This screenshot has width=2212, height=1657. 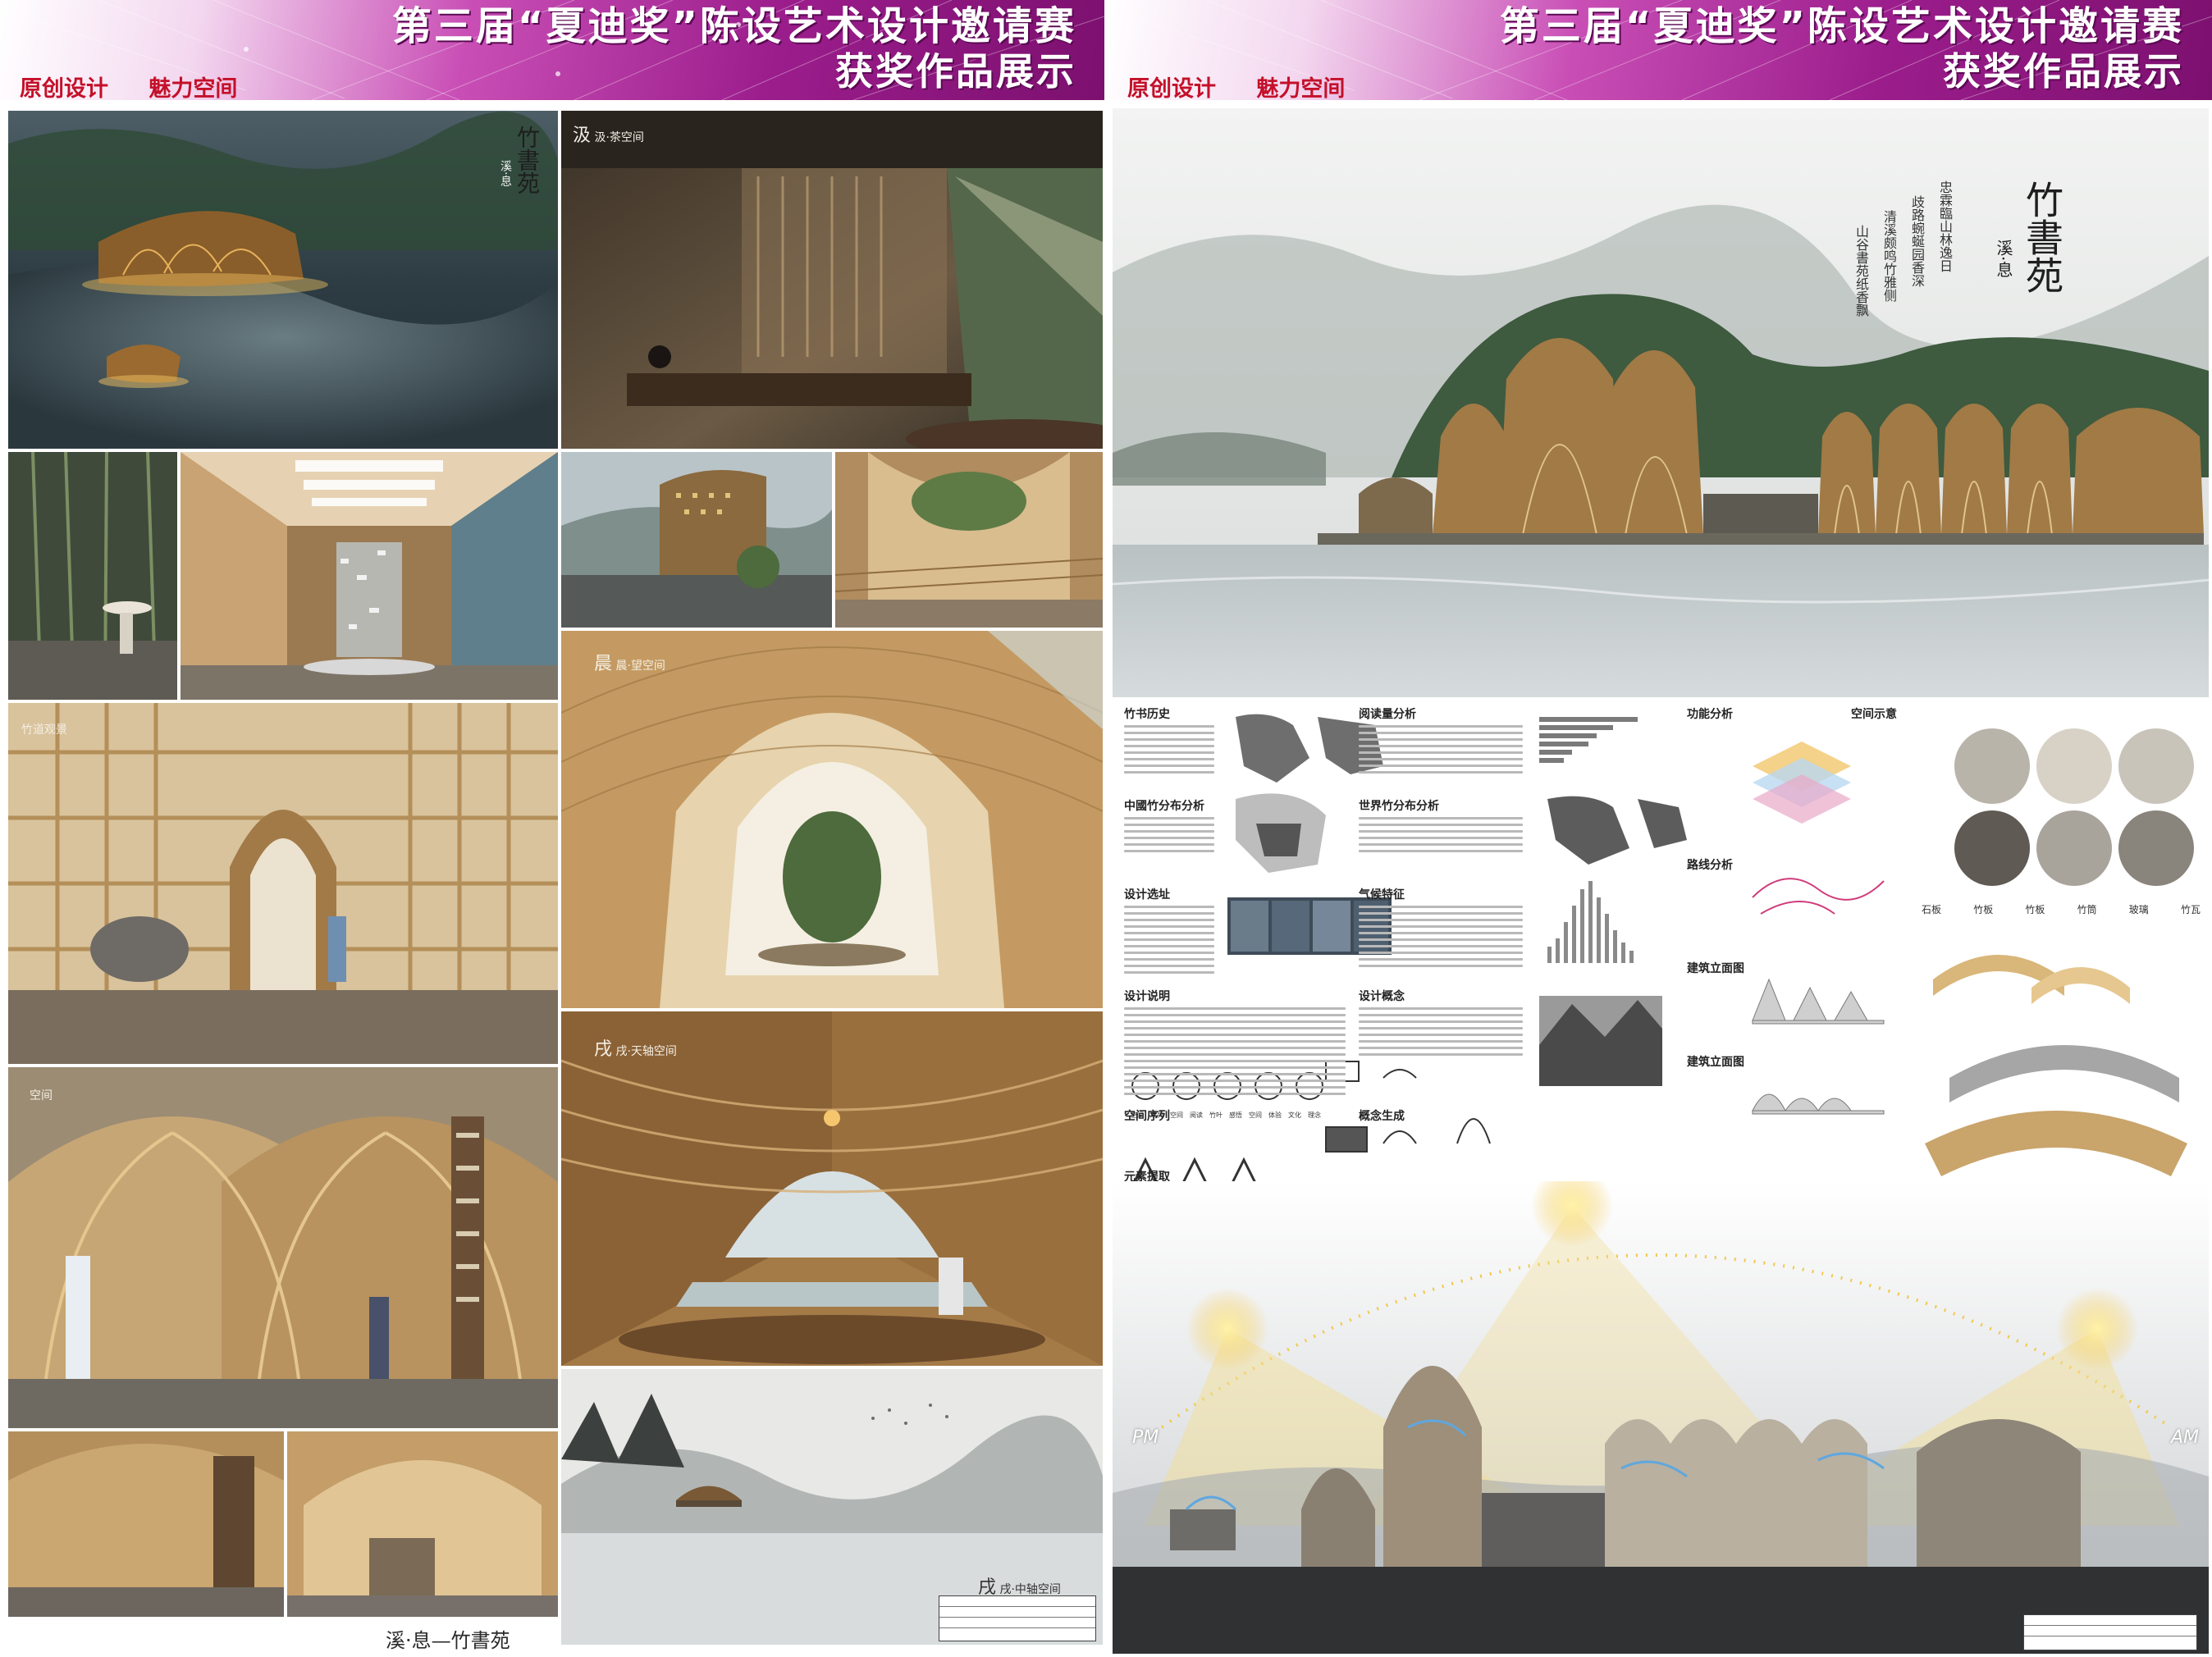 I want to click on text-design-concept, so click(x=1441, y=1033).